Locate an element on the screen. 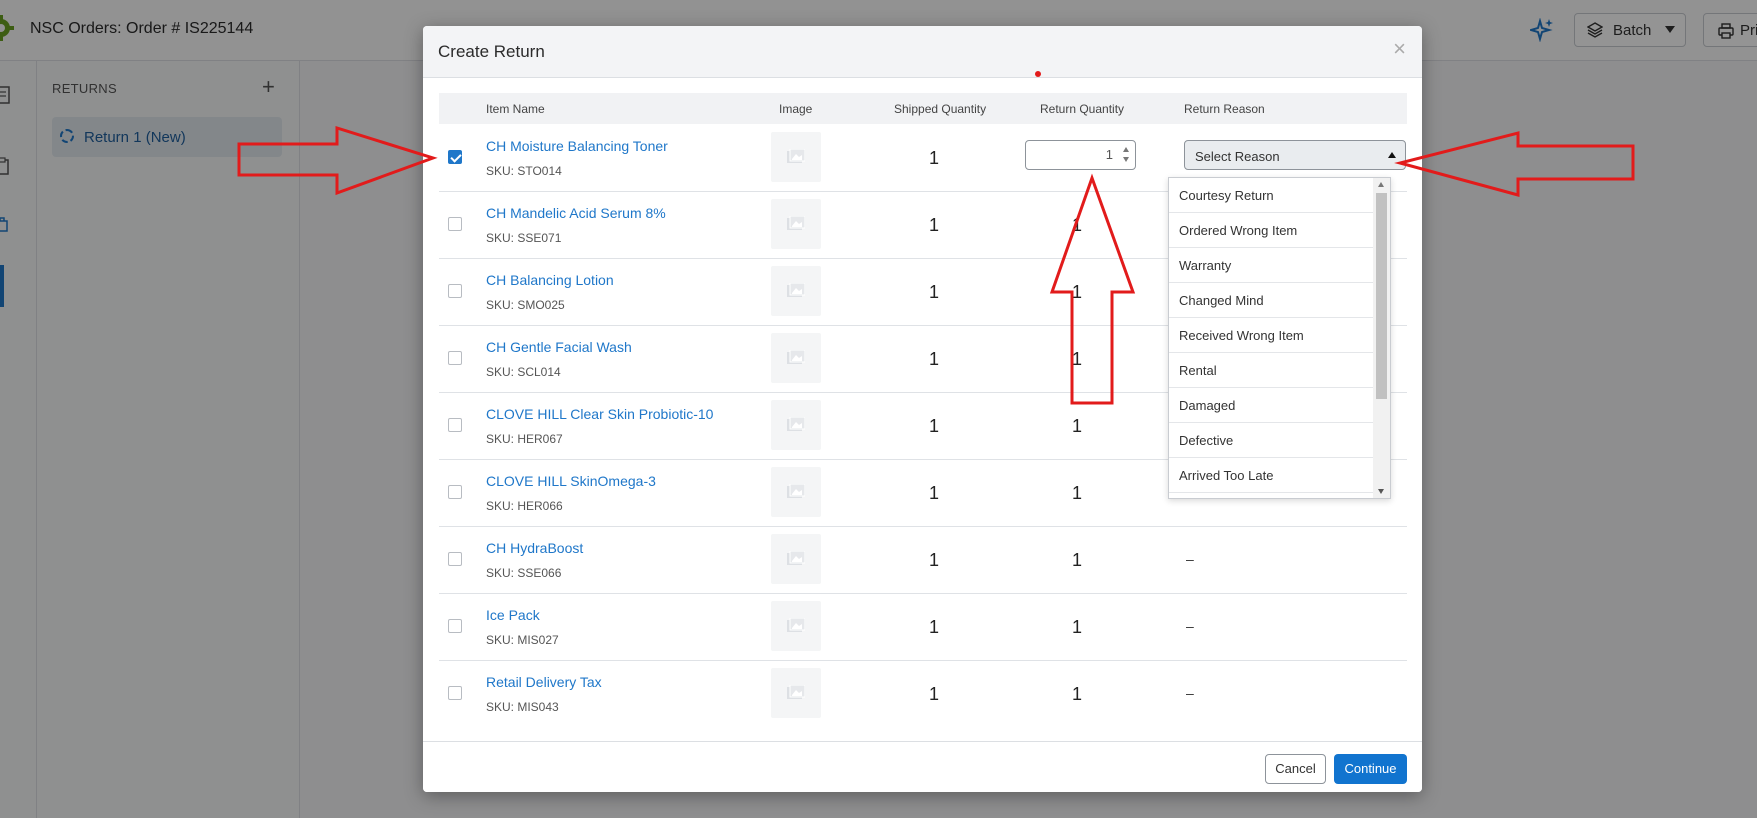 This screenshot has height=818, width=1757. reason-option: Arrived Too Late is located at coordinates (1271, 475).